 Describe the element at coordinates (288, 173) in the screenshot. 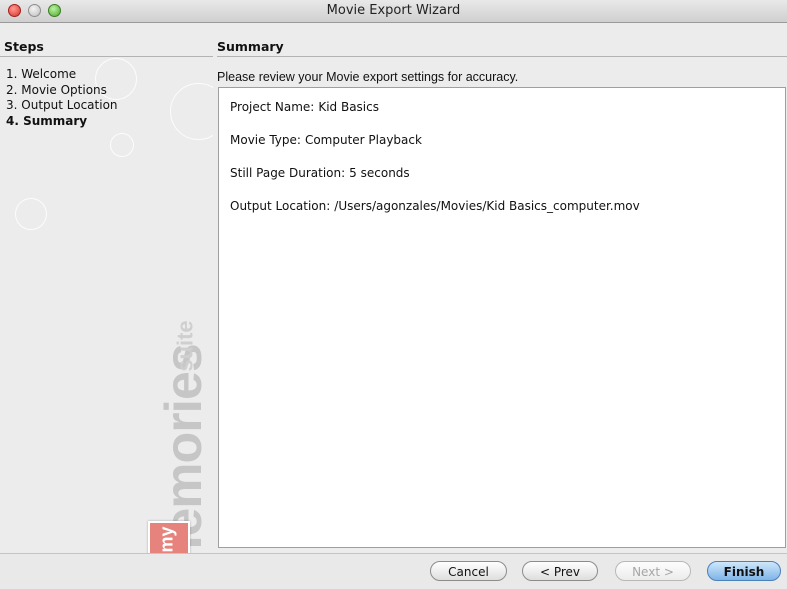

I see `still-page-duration-label: Still Page Duration:` at that location.